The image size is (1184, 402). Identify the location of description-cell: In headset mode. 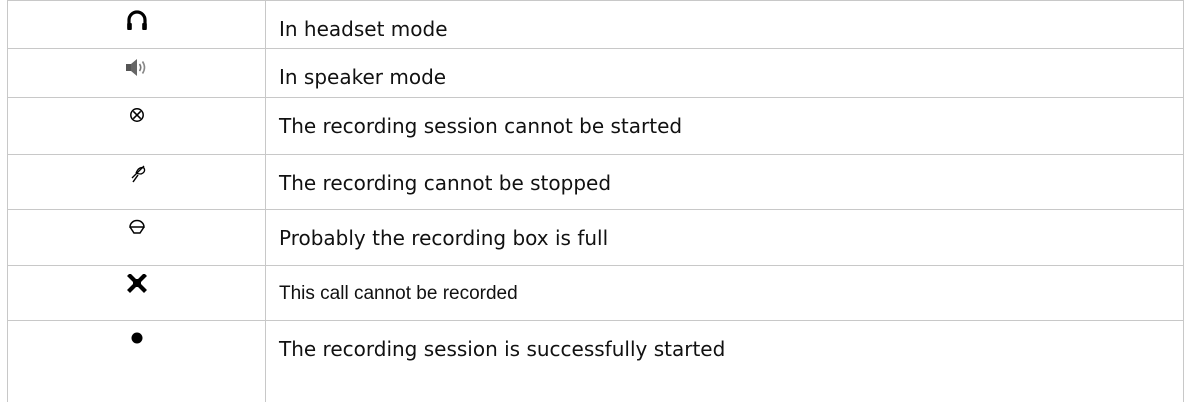
(724, 24).